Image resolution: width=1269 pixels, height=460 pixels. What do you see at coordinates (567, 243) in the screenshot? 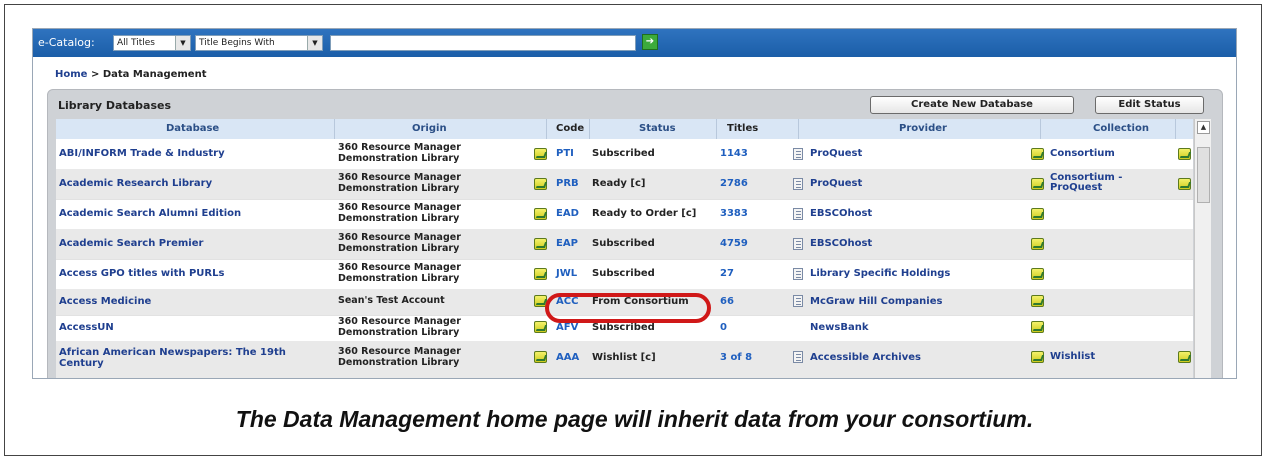
I see `code-link: EAP` at bounding box center [567, 243].